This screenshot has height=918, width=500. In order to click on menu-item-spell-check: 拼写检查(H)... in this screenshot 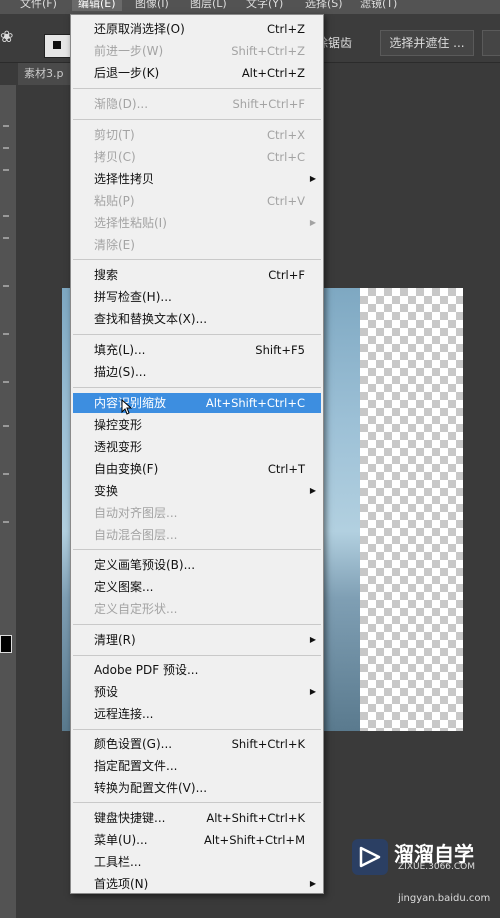, I will do `click(197, 297)`.